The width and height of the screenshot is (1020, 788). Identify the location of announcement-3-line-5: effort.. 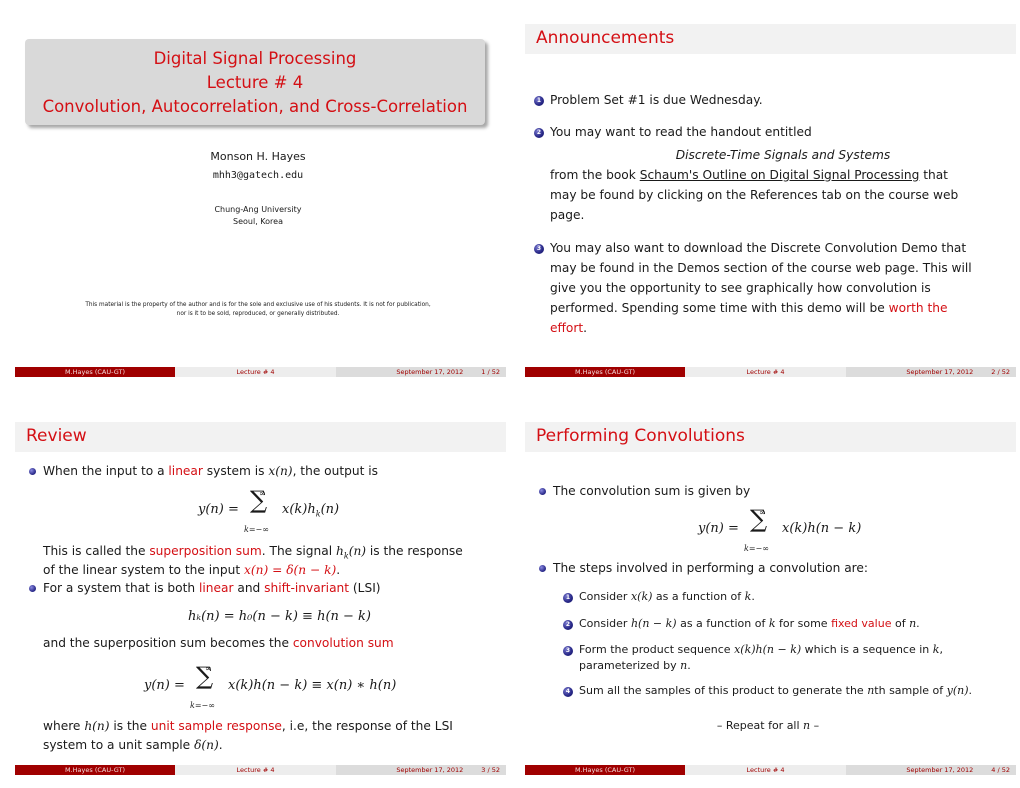
(568, 328).